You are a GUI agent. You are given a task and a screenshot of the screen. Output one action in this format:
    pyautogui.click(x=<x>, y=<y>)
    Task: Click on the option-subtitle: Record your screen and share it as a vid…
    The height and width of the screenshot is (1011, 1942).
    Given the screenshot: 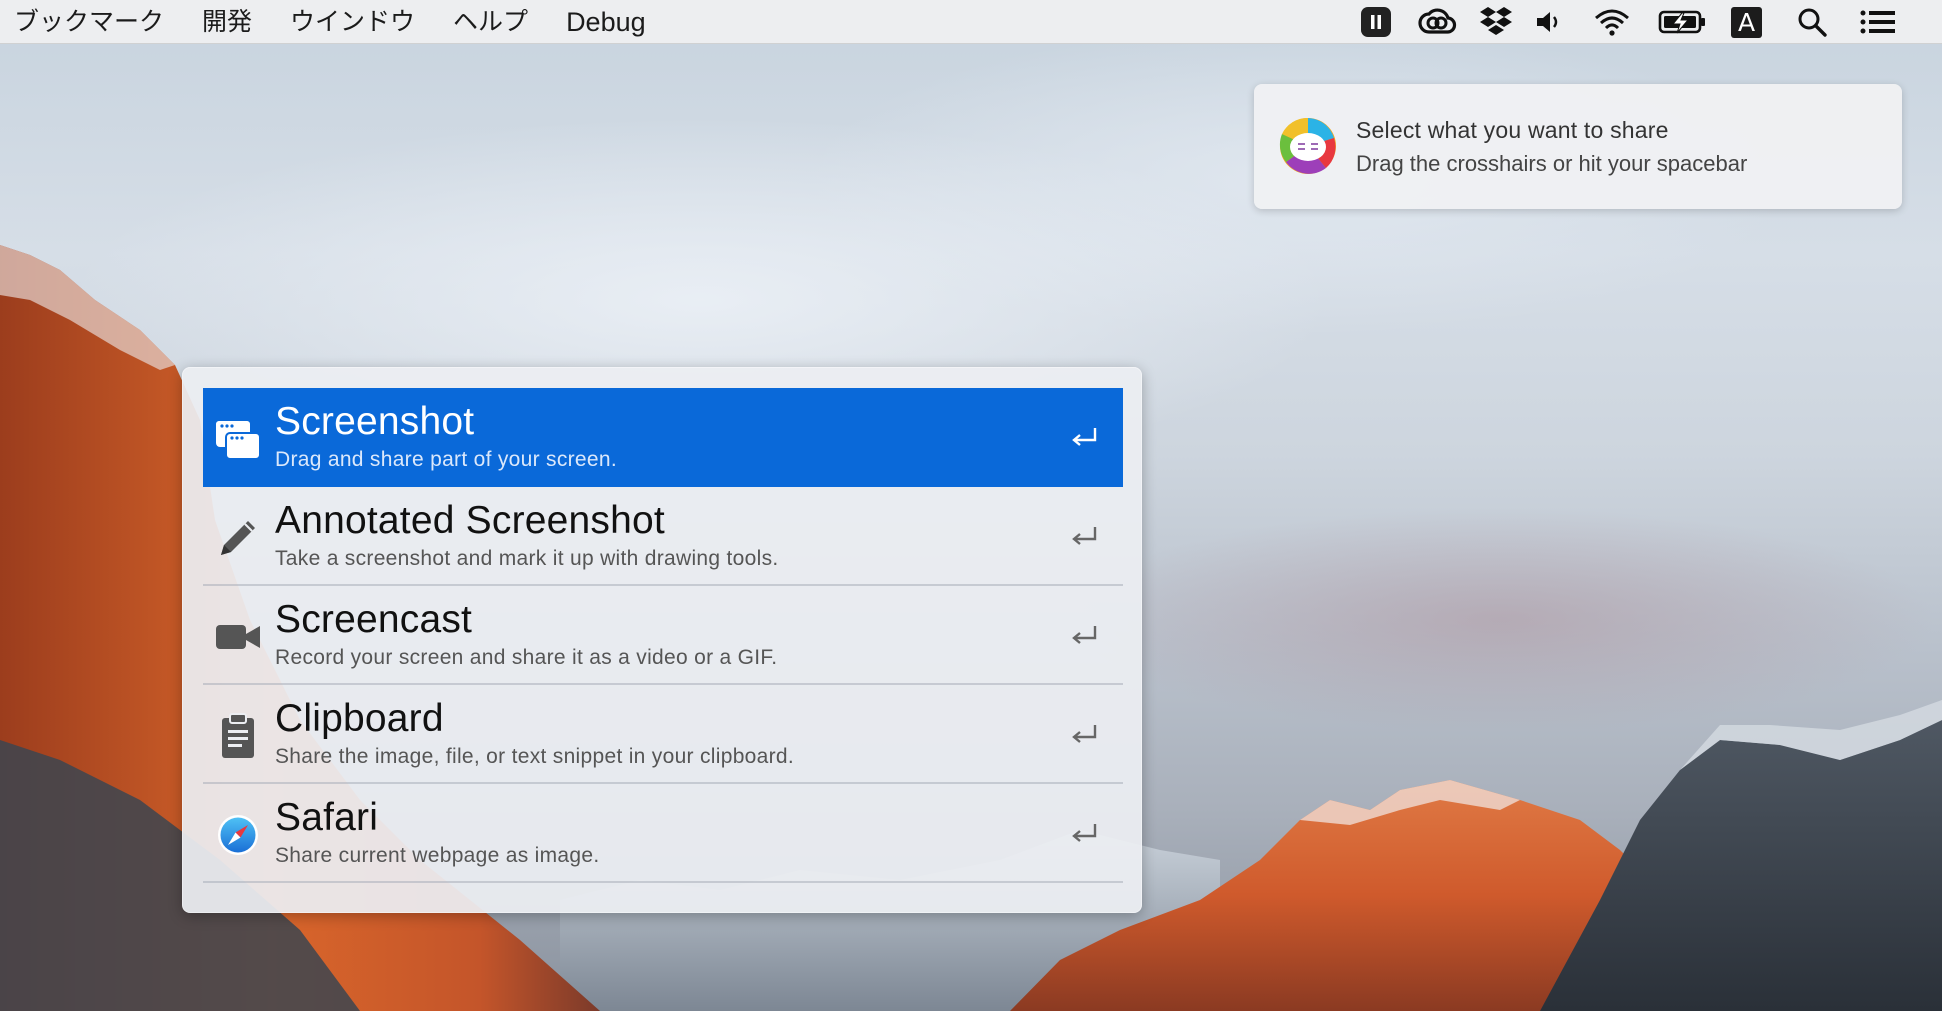 What is the action you would take?
    pyautogui.click(x=526, y=657)
    